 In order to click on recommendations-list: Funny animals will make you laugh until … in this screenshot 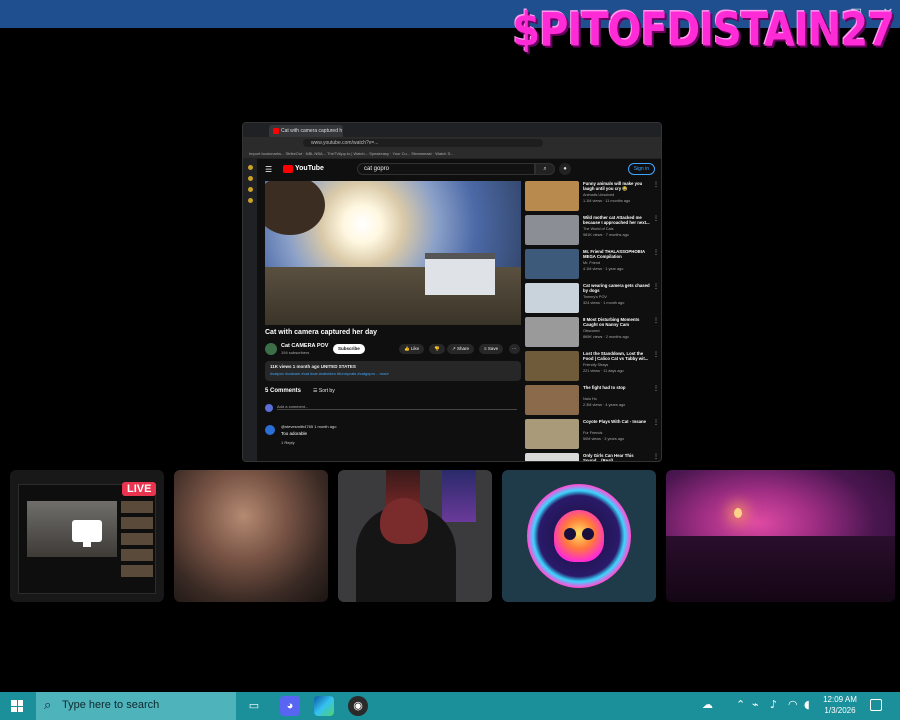, I will do `click(592, 321)`.